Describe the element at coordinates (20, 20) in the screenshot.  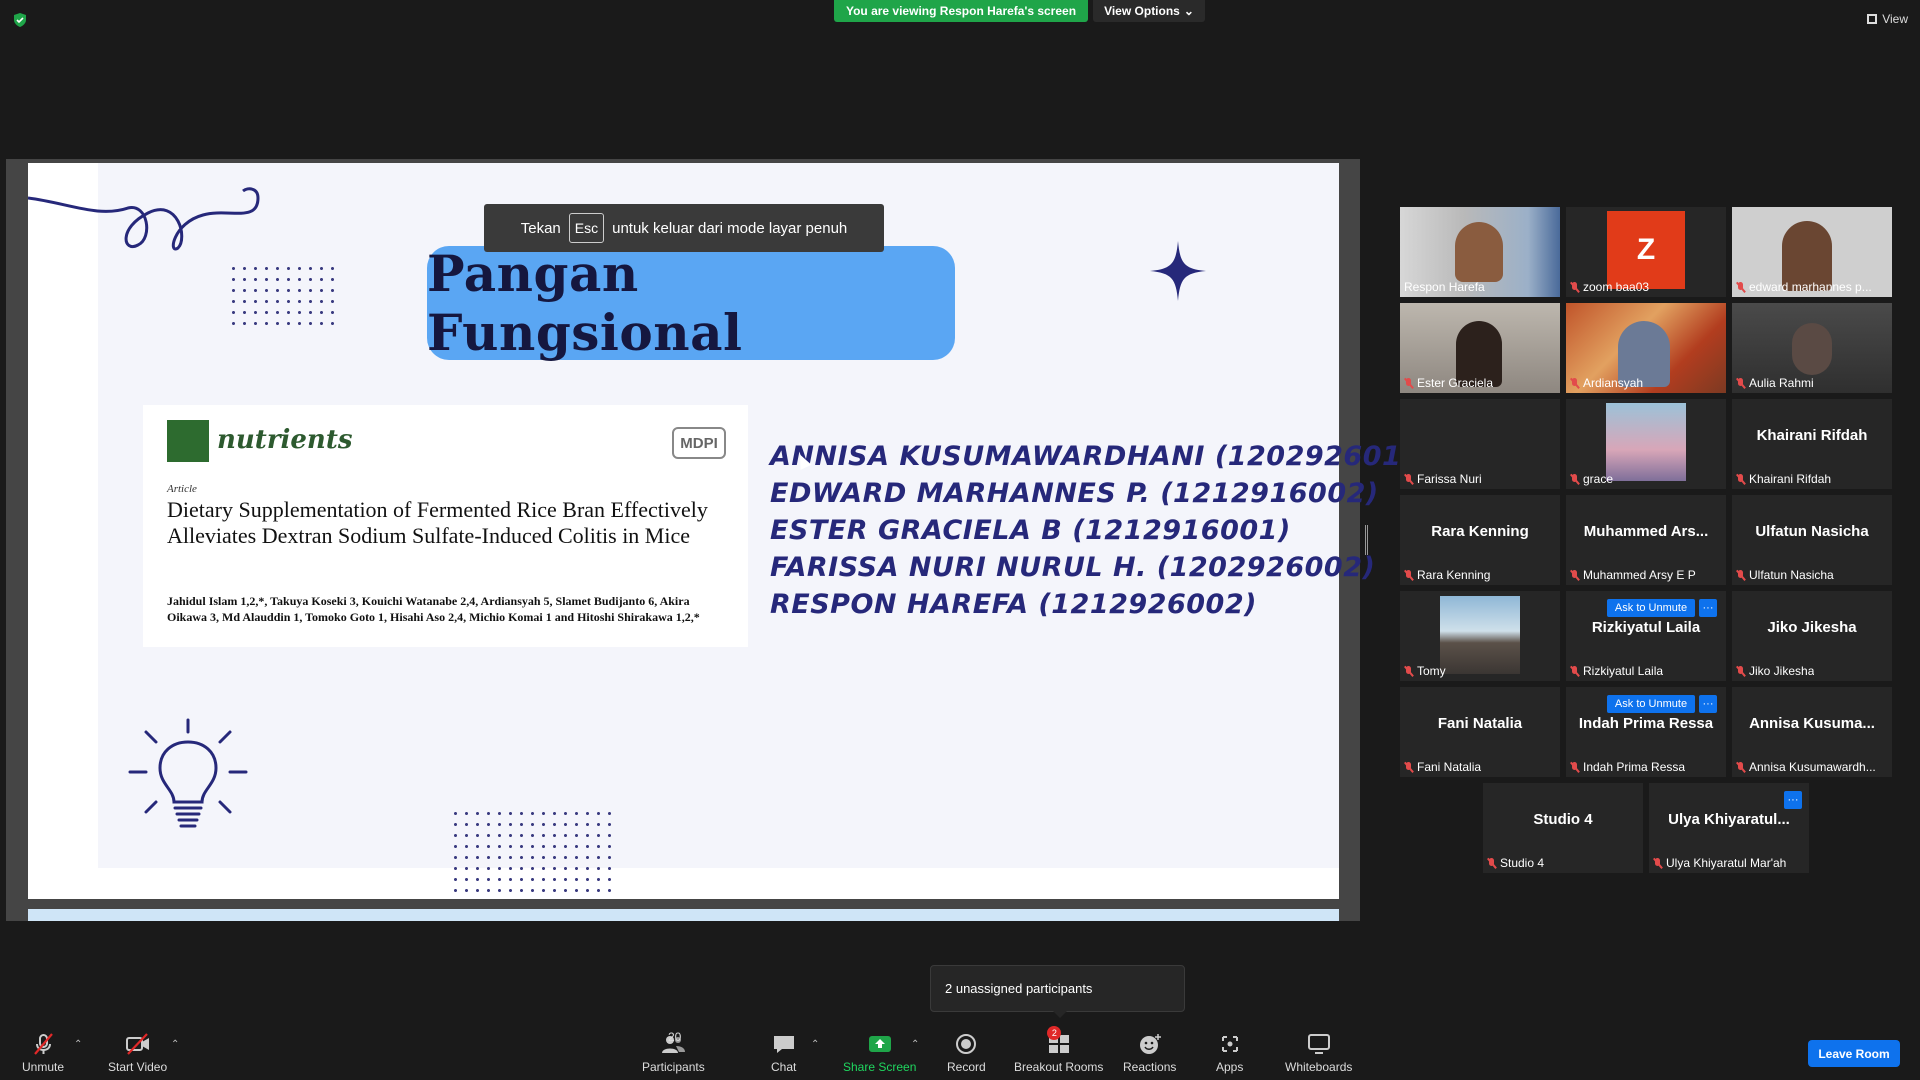
I see `shield-icon` at that location.